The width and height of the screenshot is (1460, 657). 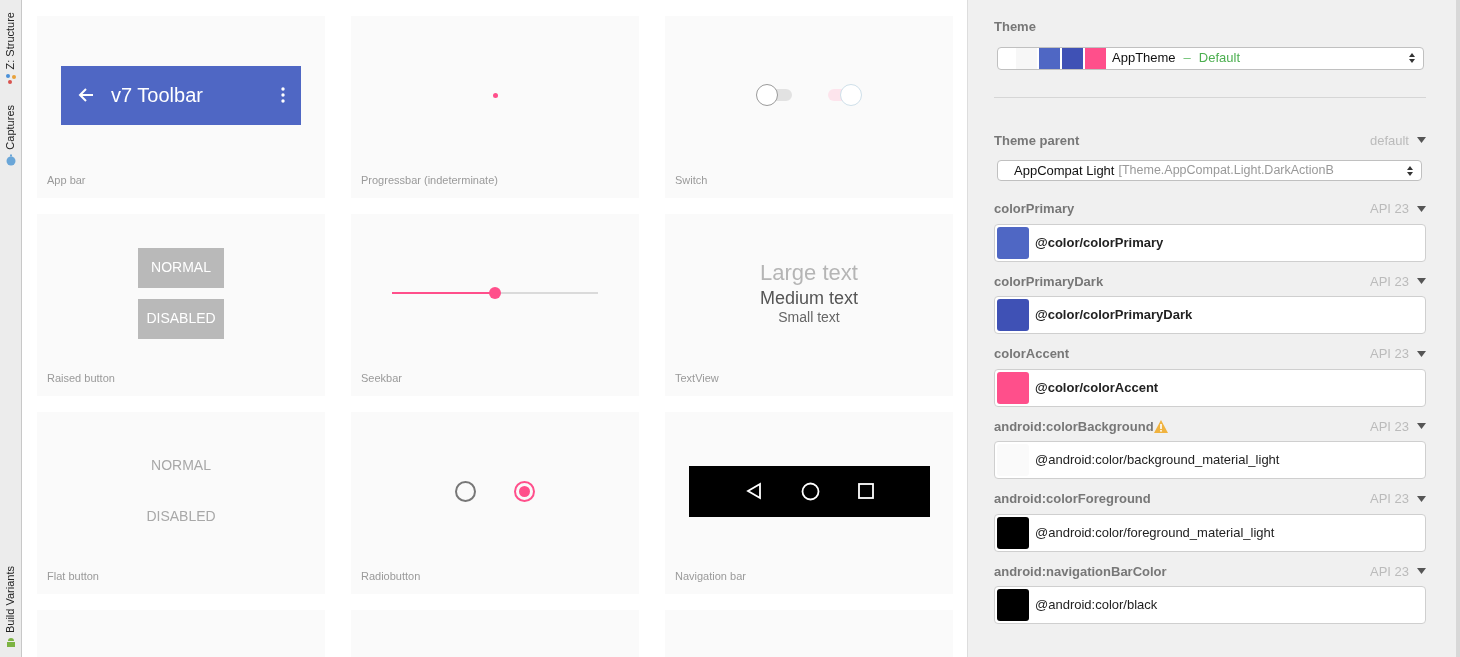 What do you see at coordinates (10, 49) in the screenshot?
I see `tool-window-tab: Z: Structure` at bounding box center [10, 49].